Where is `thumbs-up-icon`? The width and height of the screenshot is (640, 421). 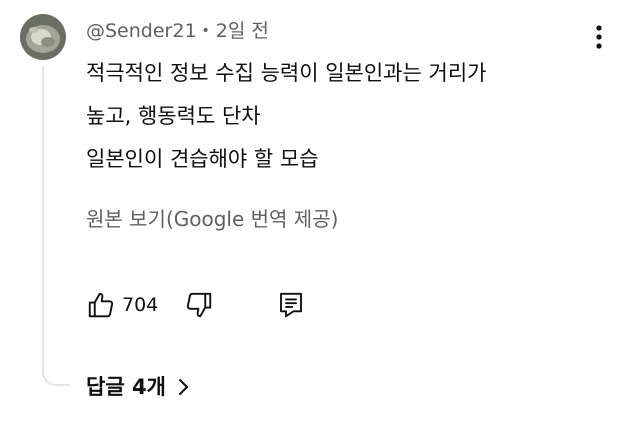 thumbs-up-icon is located at coordinates (101, 305).